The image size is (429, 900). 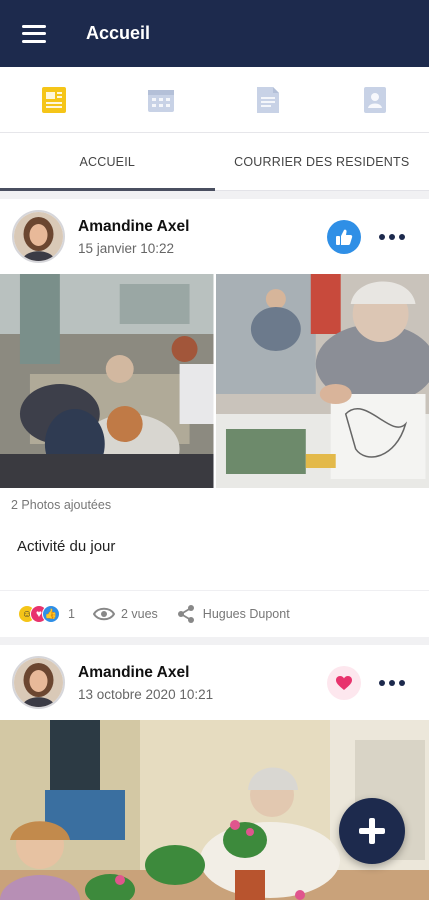 What do you see at coordinates (34, 33) in the screenshot?
I see `hamburger-menu-icon` at bounding box center [34, 33].